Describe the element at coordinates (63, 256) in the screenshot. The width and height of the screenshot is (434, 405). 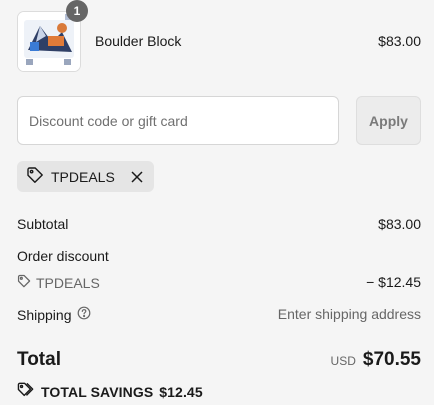
I see `order-discount-label: Order discount` at that location.